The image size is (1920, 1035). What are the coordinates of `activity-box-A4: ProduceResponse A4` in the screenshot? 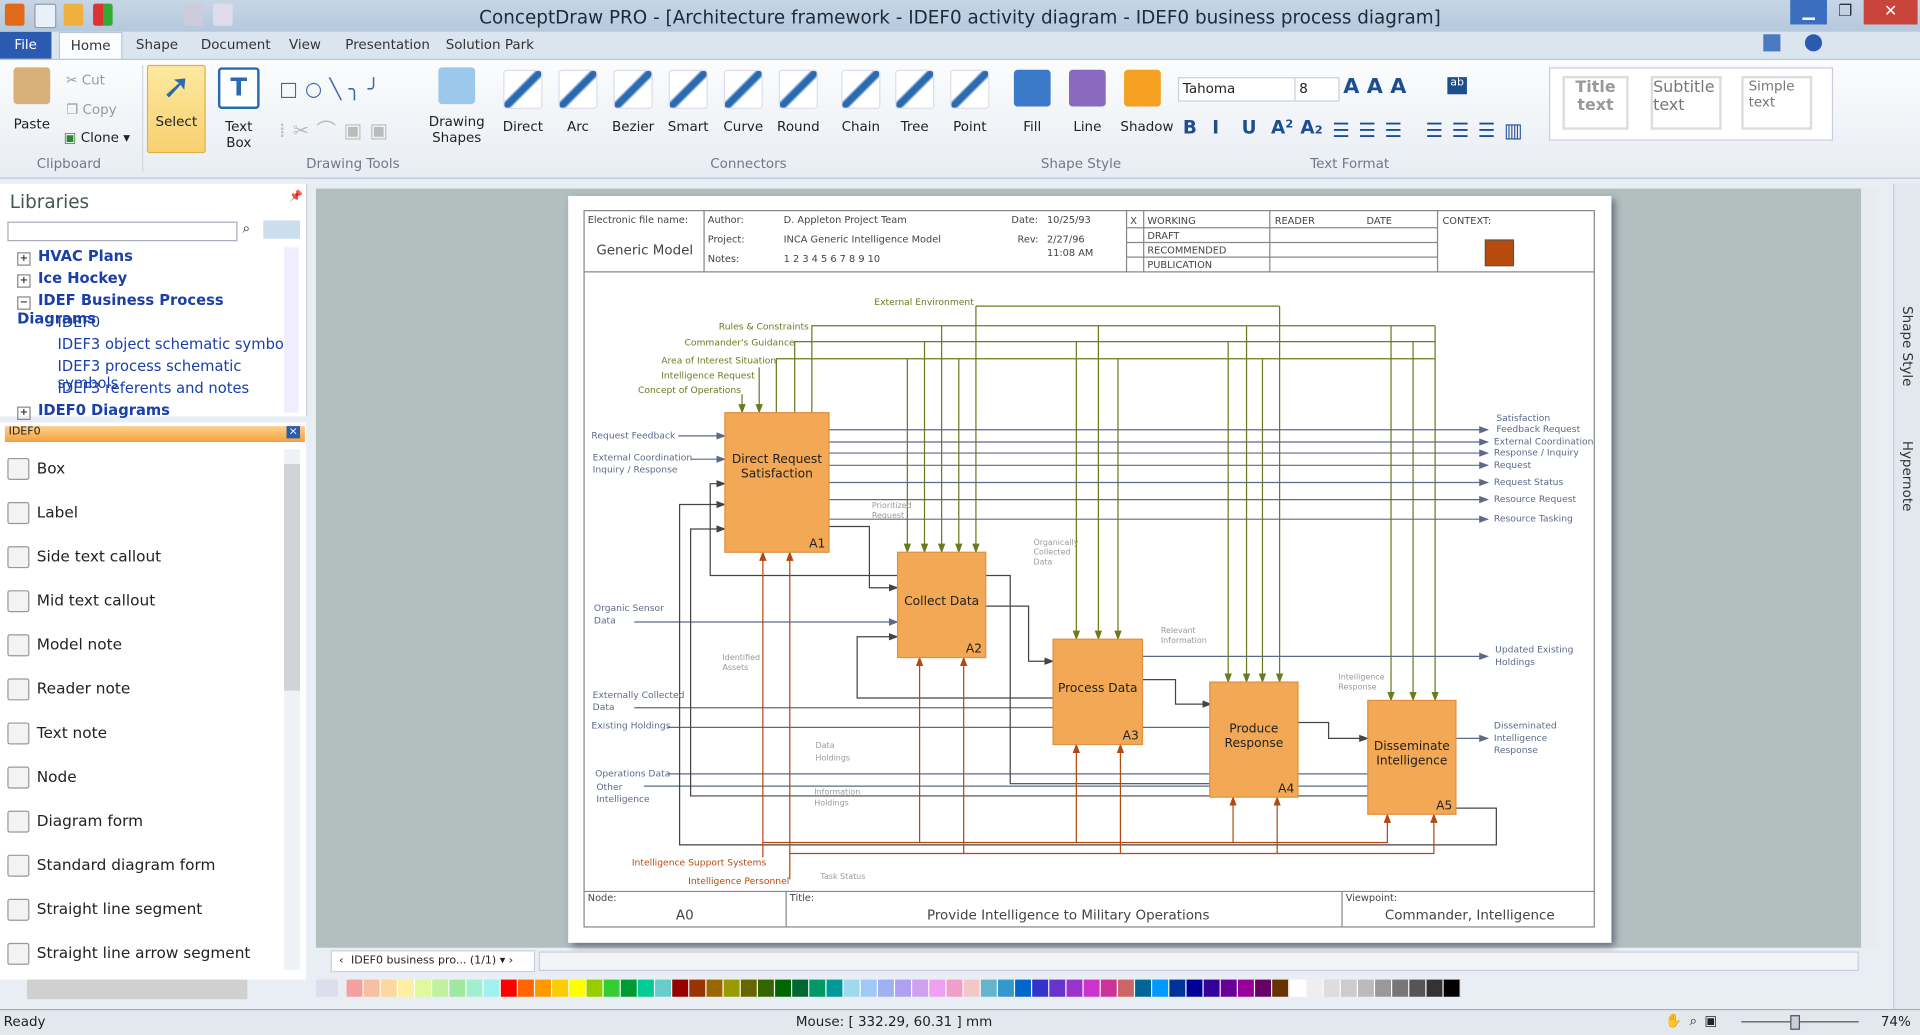 It's located at (1254, 739).